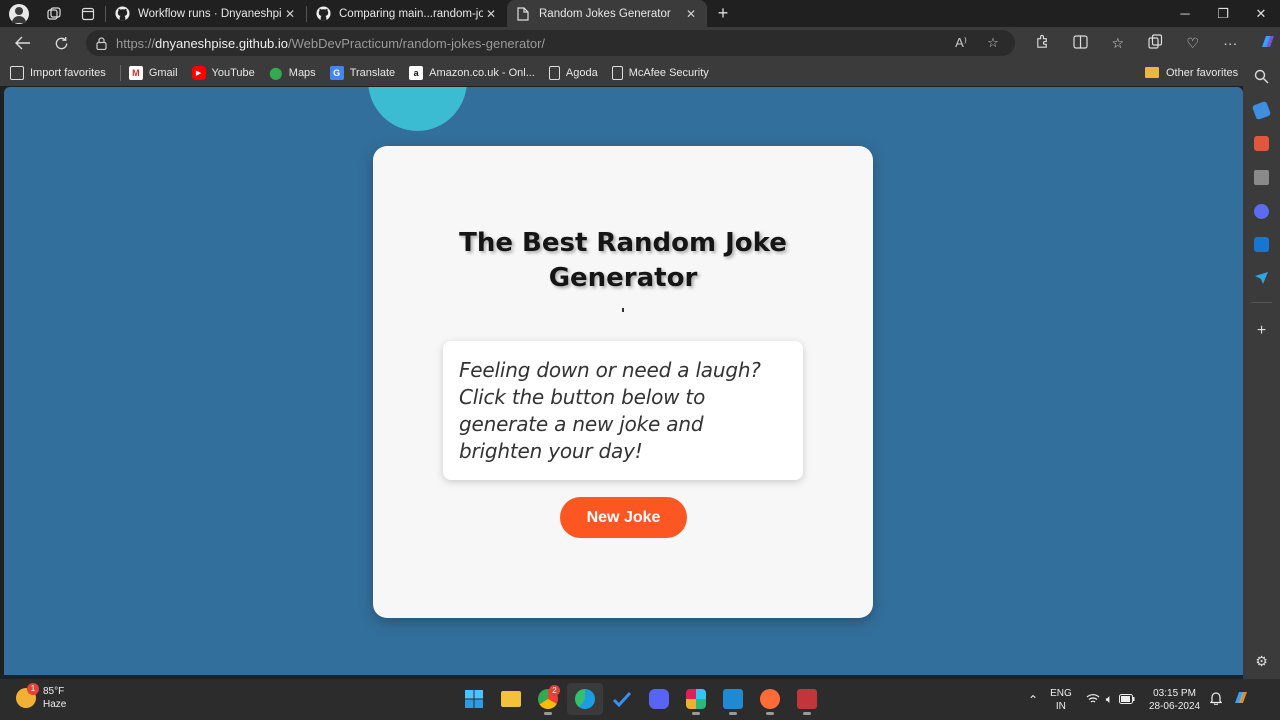  What do you see at coordinates (622, 699) in the screenshot?
I see `todo-app` at bounding box center [622, 699].